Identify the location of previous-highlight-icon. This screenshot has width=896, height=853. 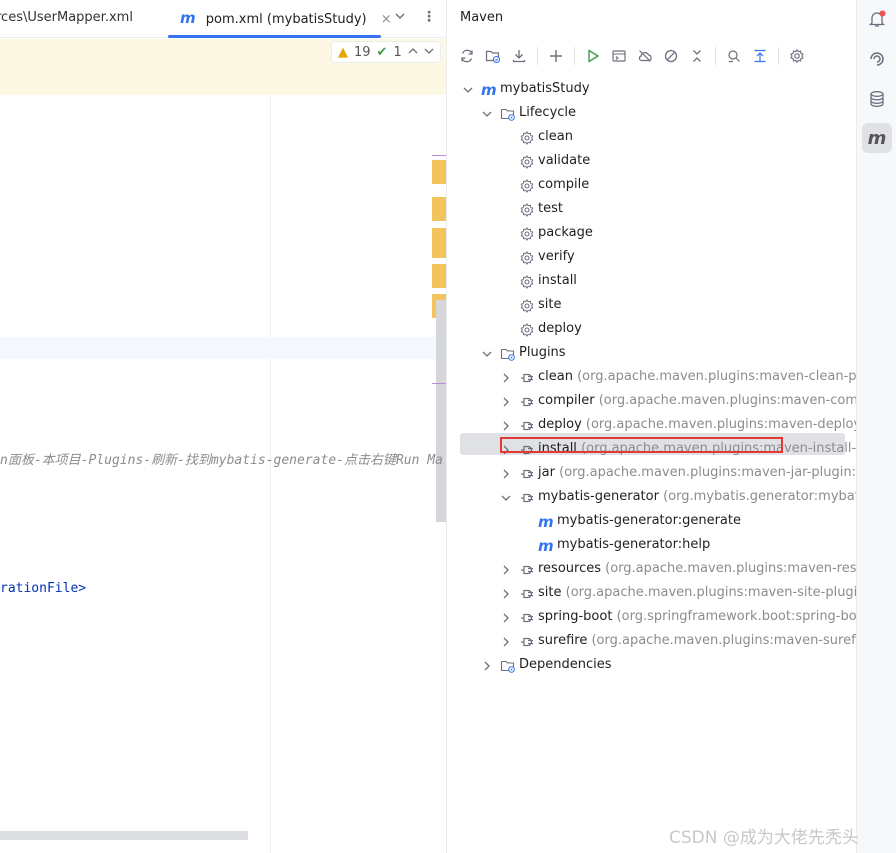
(413, 52).